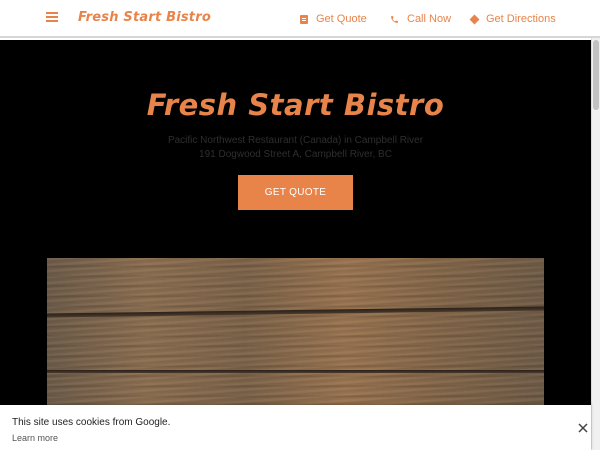 This screenshot has width=600, height=450. I want to click on nav-get-quote: Get Quote, so click(333, 19).